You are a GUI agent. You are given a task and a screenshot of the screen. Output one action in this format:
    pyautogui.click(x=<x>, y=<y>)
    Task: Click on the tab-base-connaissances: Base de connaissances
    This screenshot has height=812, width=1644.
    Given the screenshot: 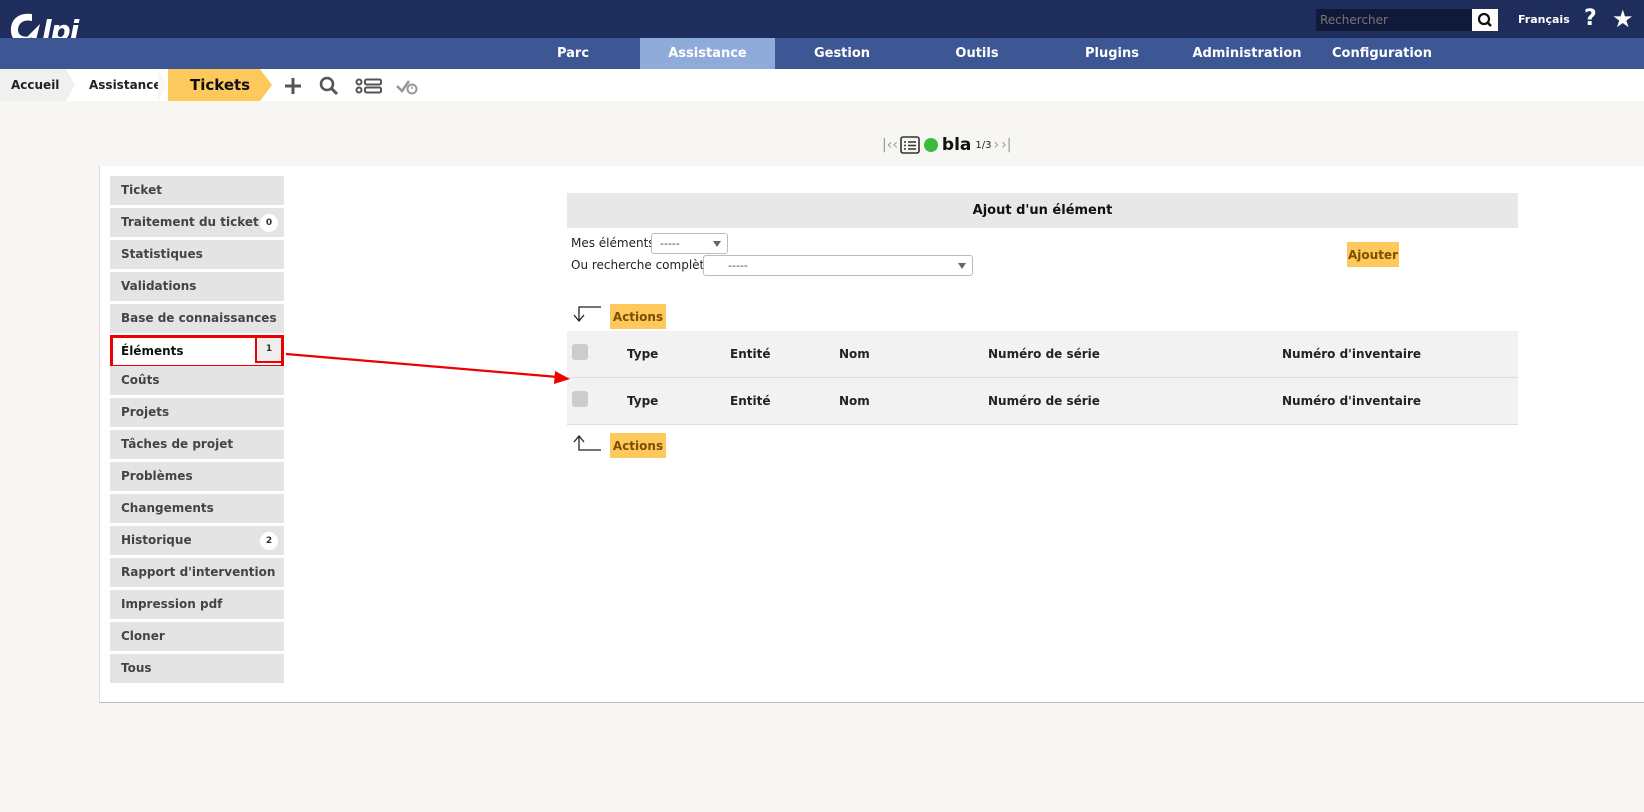 What is the action you would take?
    pyautogui.click(x=197, y=318)
    